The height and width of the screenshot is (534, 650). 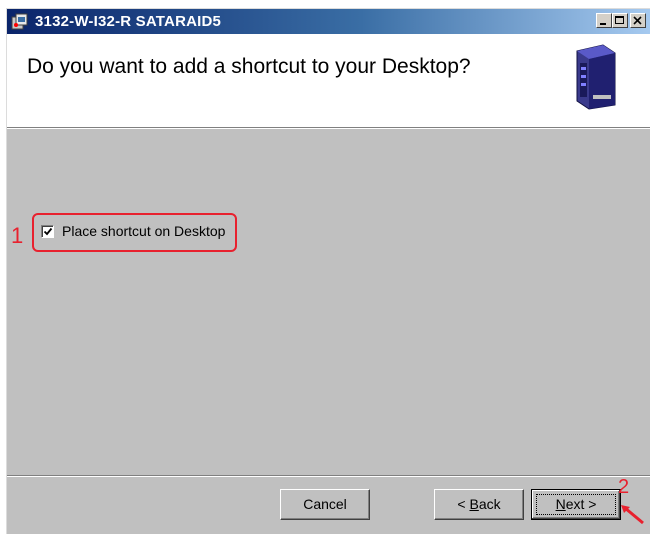 What do you see at coordinates (604, 20) in the screenshot?
I see `minimize-button` at bounding box center [604, 20].